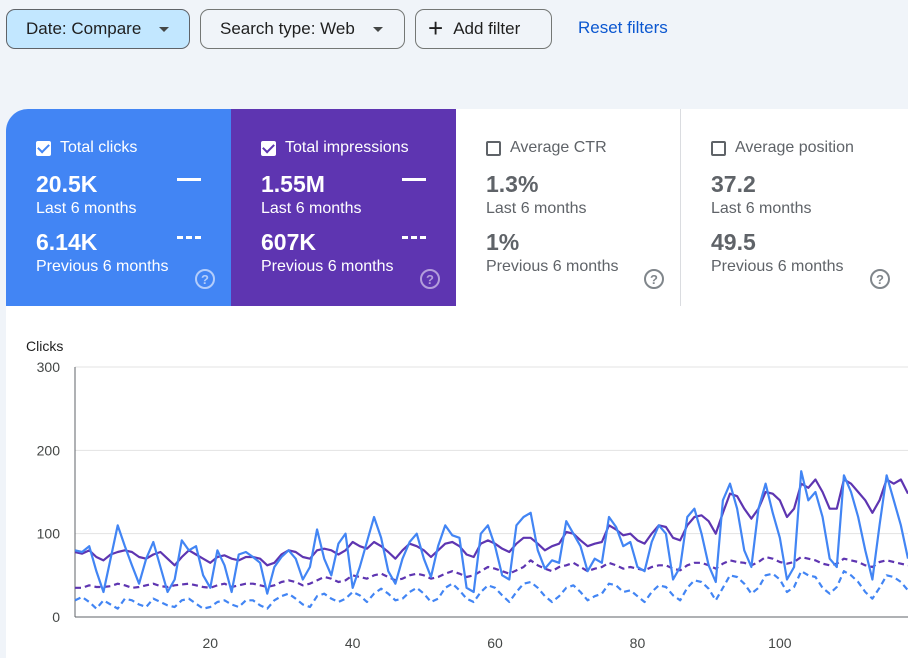 This screenshot has width=908, height=658. I want to click on metric-value-previous: 607K, so click(288, 242).